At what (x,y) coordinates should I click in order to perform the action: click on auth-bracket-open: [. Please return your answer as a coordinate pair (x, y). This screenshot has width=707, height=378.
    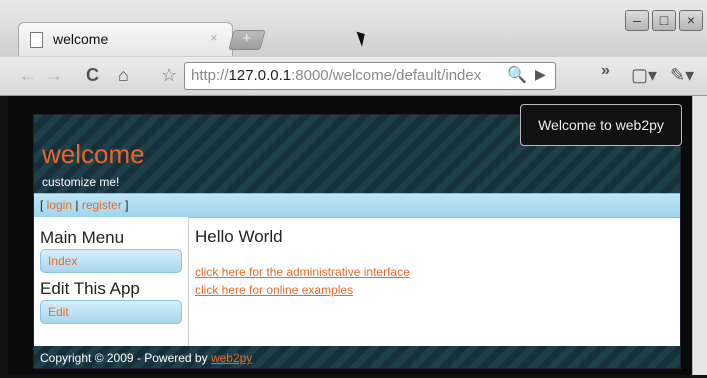
    Looking at the image, I should click on (43, 205).